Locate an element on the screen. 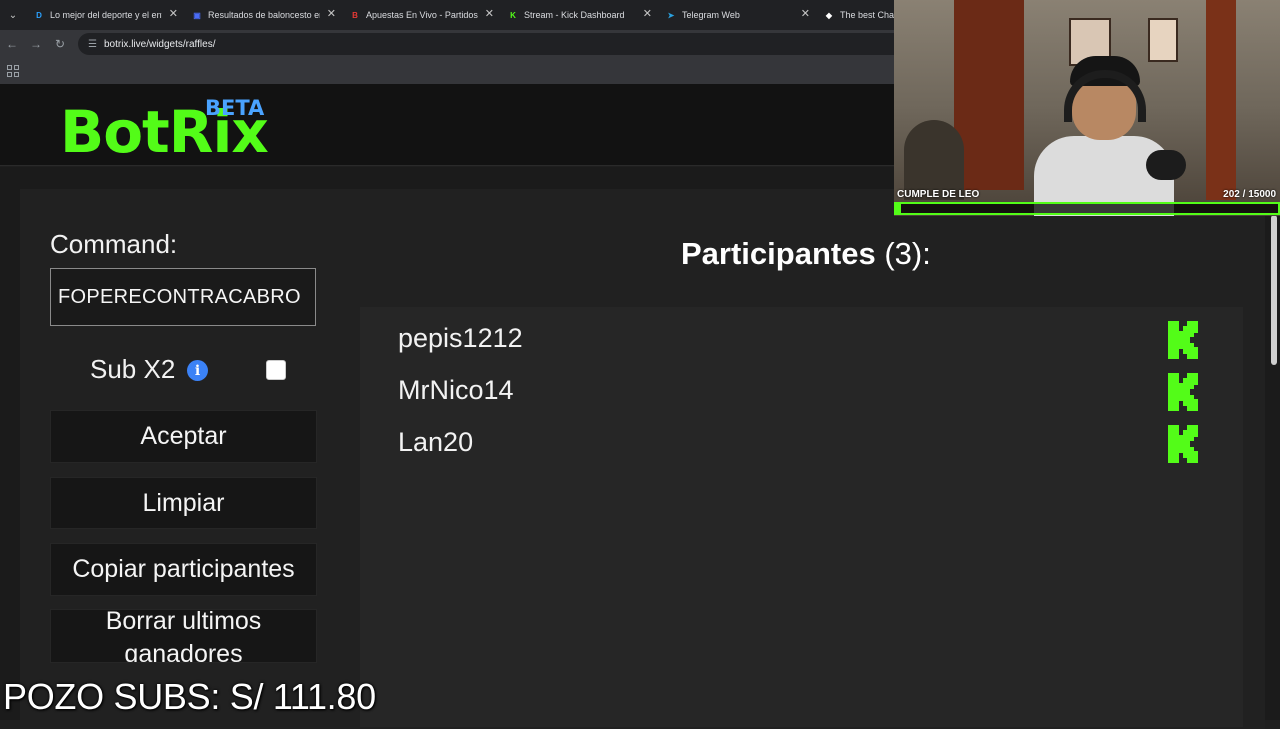  command-label: Command: is located at coordinates (114, 244).